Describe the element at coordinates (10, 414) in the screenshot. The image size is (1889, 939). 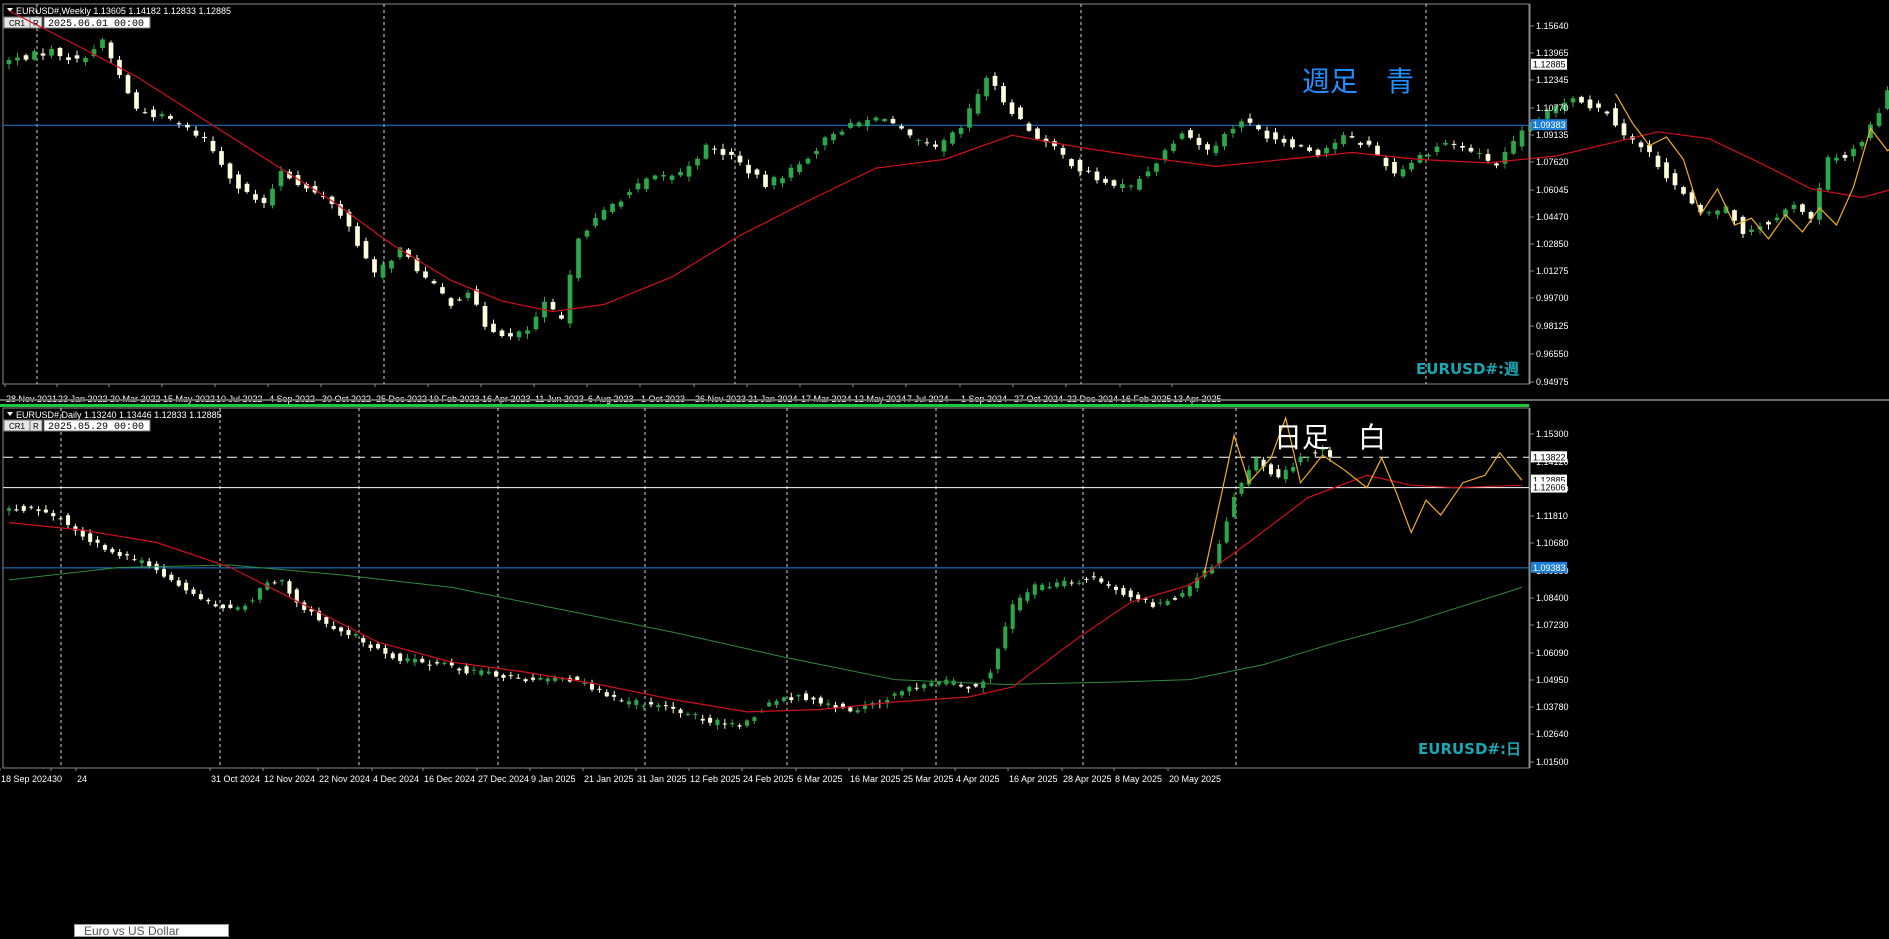
I see `collapse-chevron-icon` at that location.